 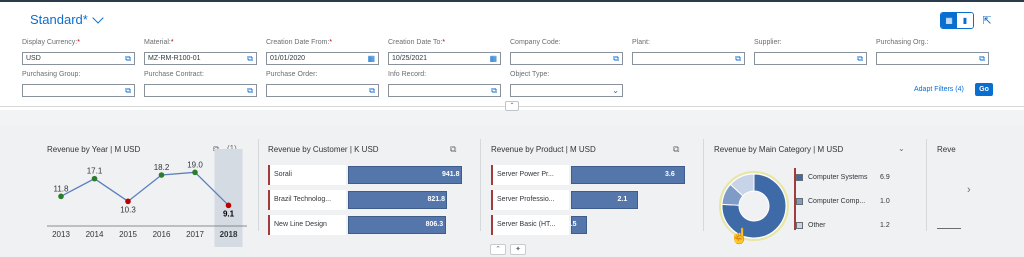 I want to click on legend-value: 6.9, so click(x=885, y=177).